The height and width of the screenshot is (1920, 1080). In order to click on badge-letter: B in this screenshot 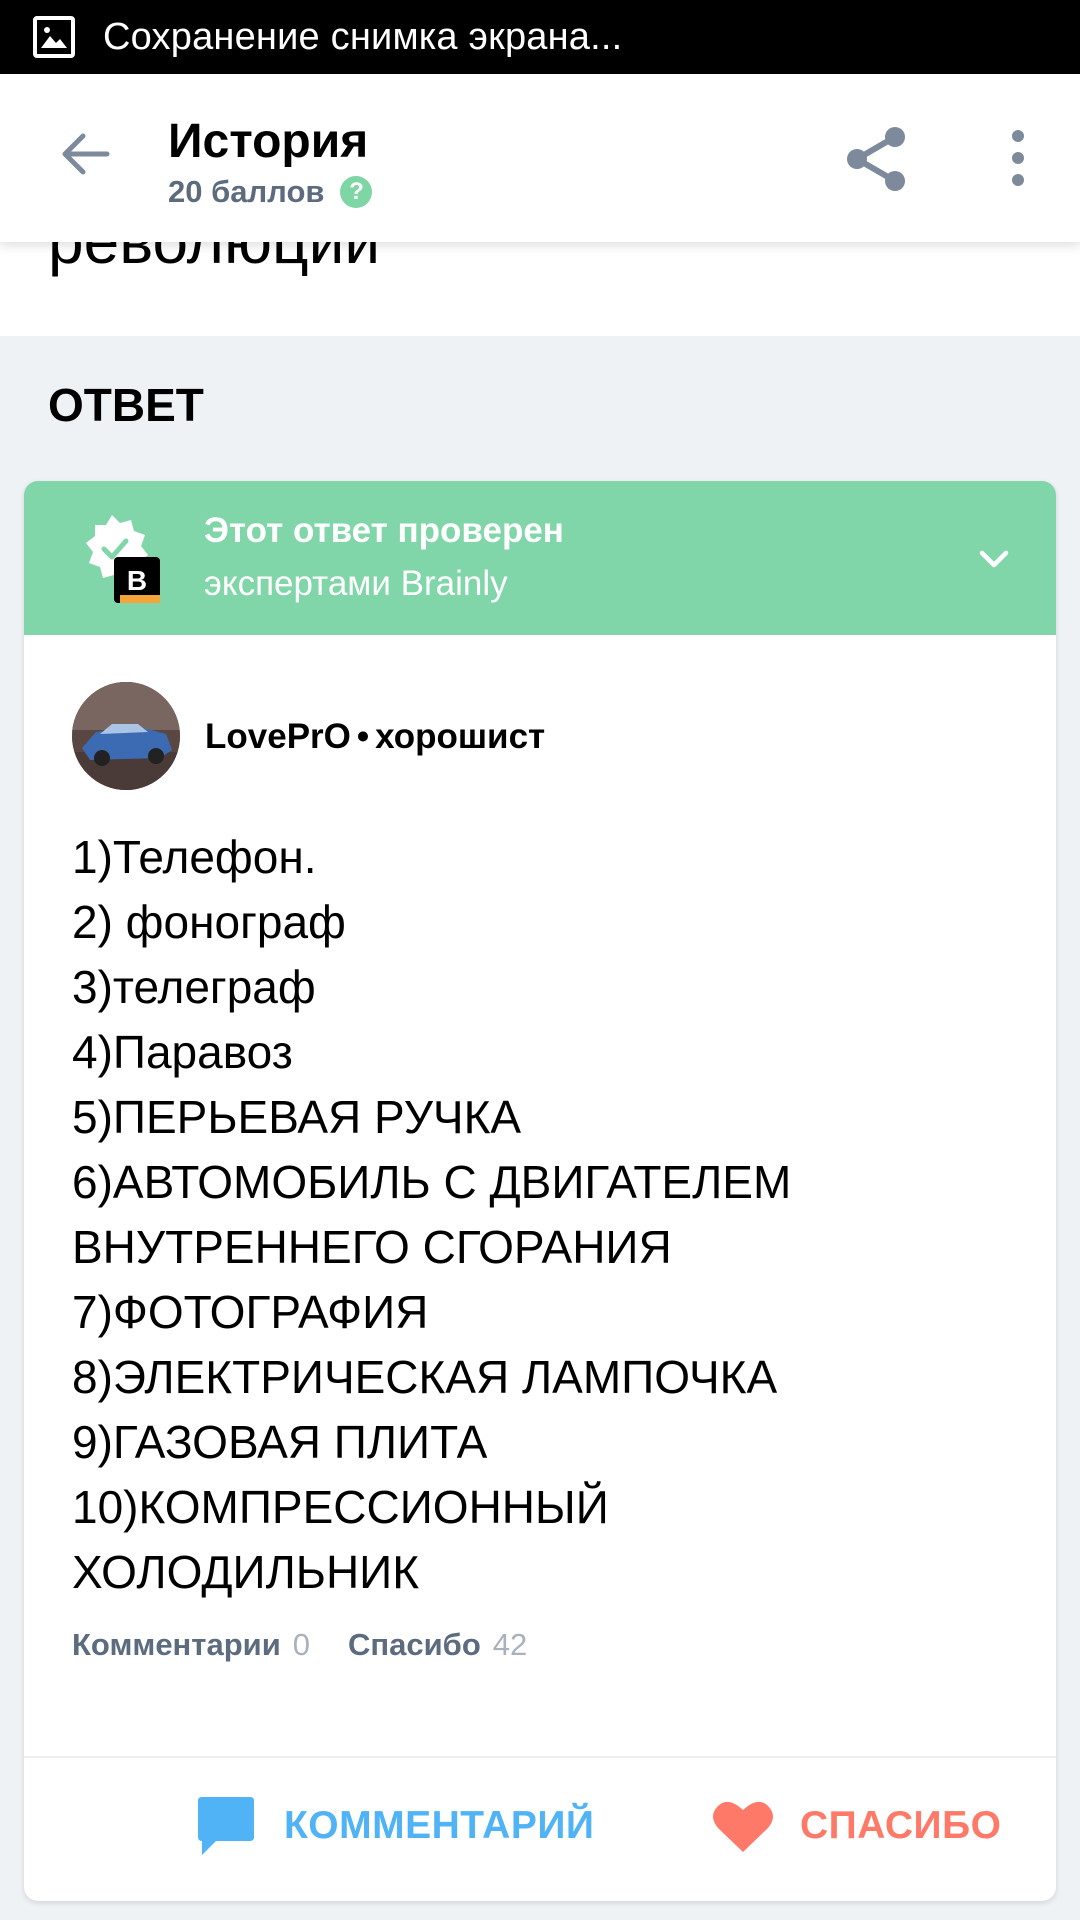, I will do `click(137, 580)`.